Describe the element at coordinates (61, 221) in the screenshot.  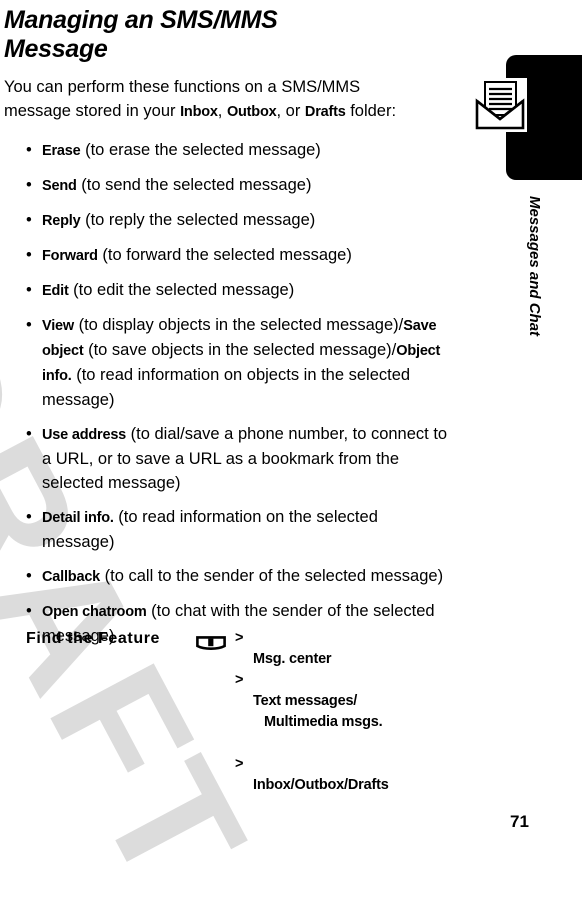
I see `function-term: Reply` at that location.